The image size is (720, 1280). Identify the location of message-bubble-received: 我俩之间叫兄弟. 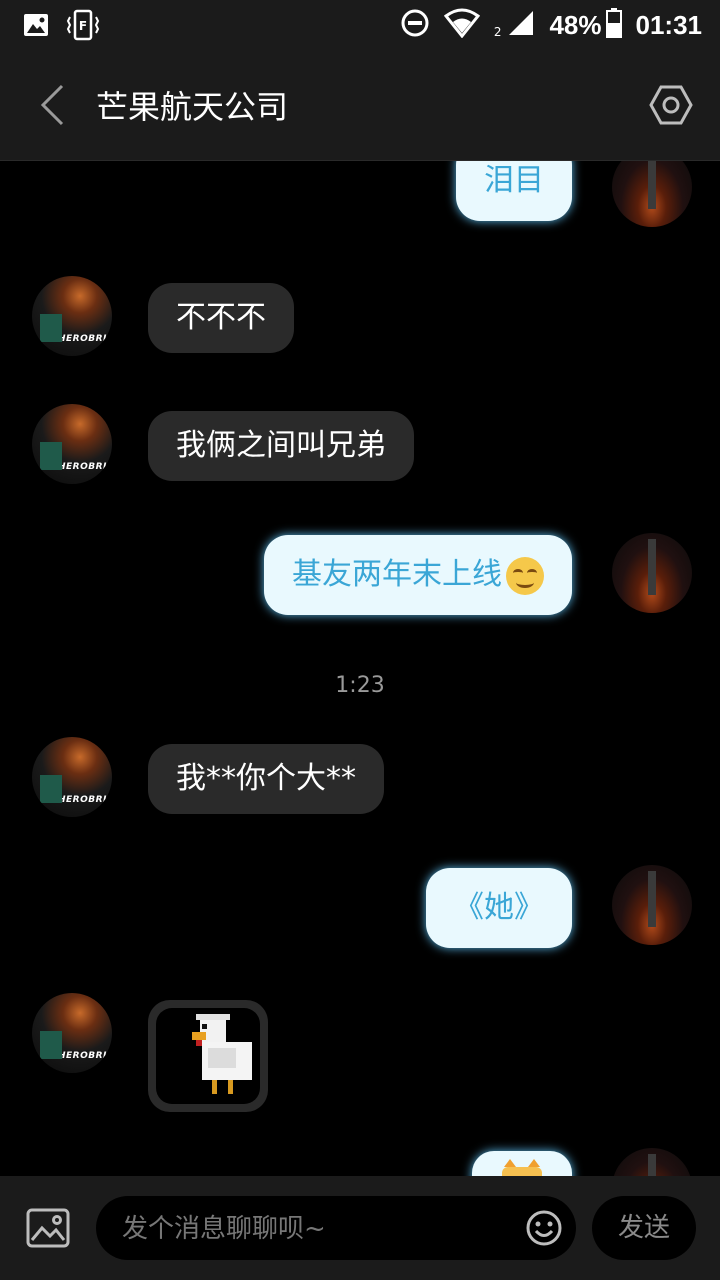
(281, 446).